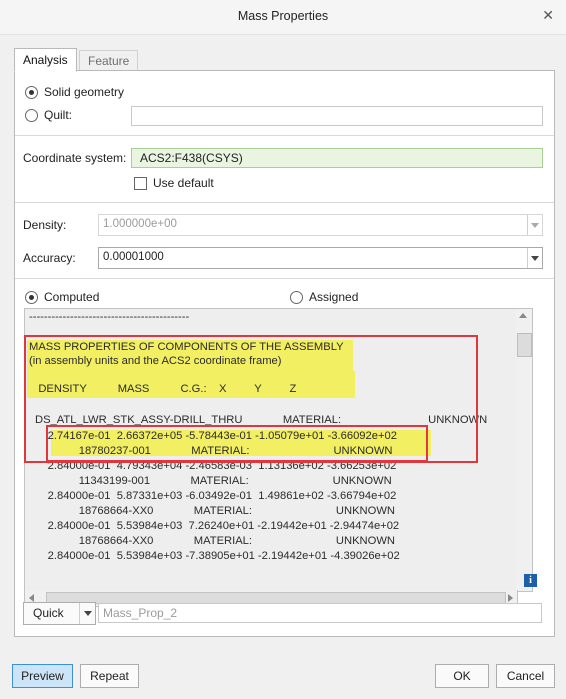 The width and height of the screenshot is (566, 699). Describe the element at coordinates (548, 15) in the screenshot. I see `close-icon: ✕` at that location.